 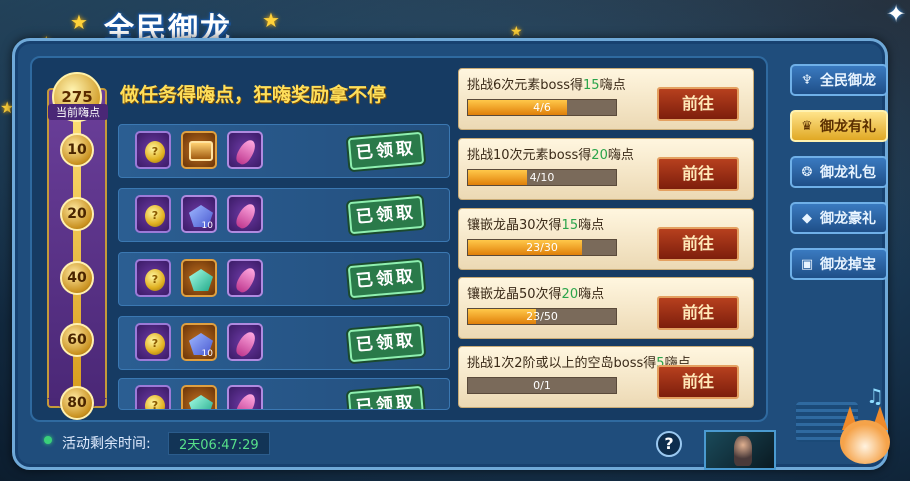 I want to click on task-progress-bar: 23/30, so click(x=542, y=247).